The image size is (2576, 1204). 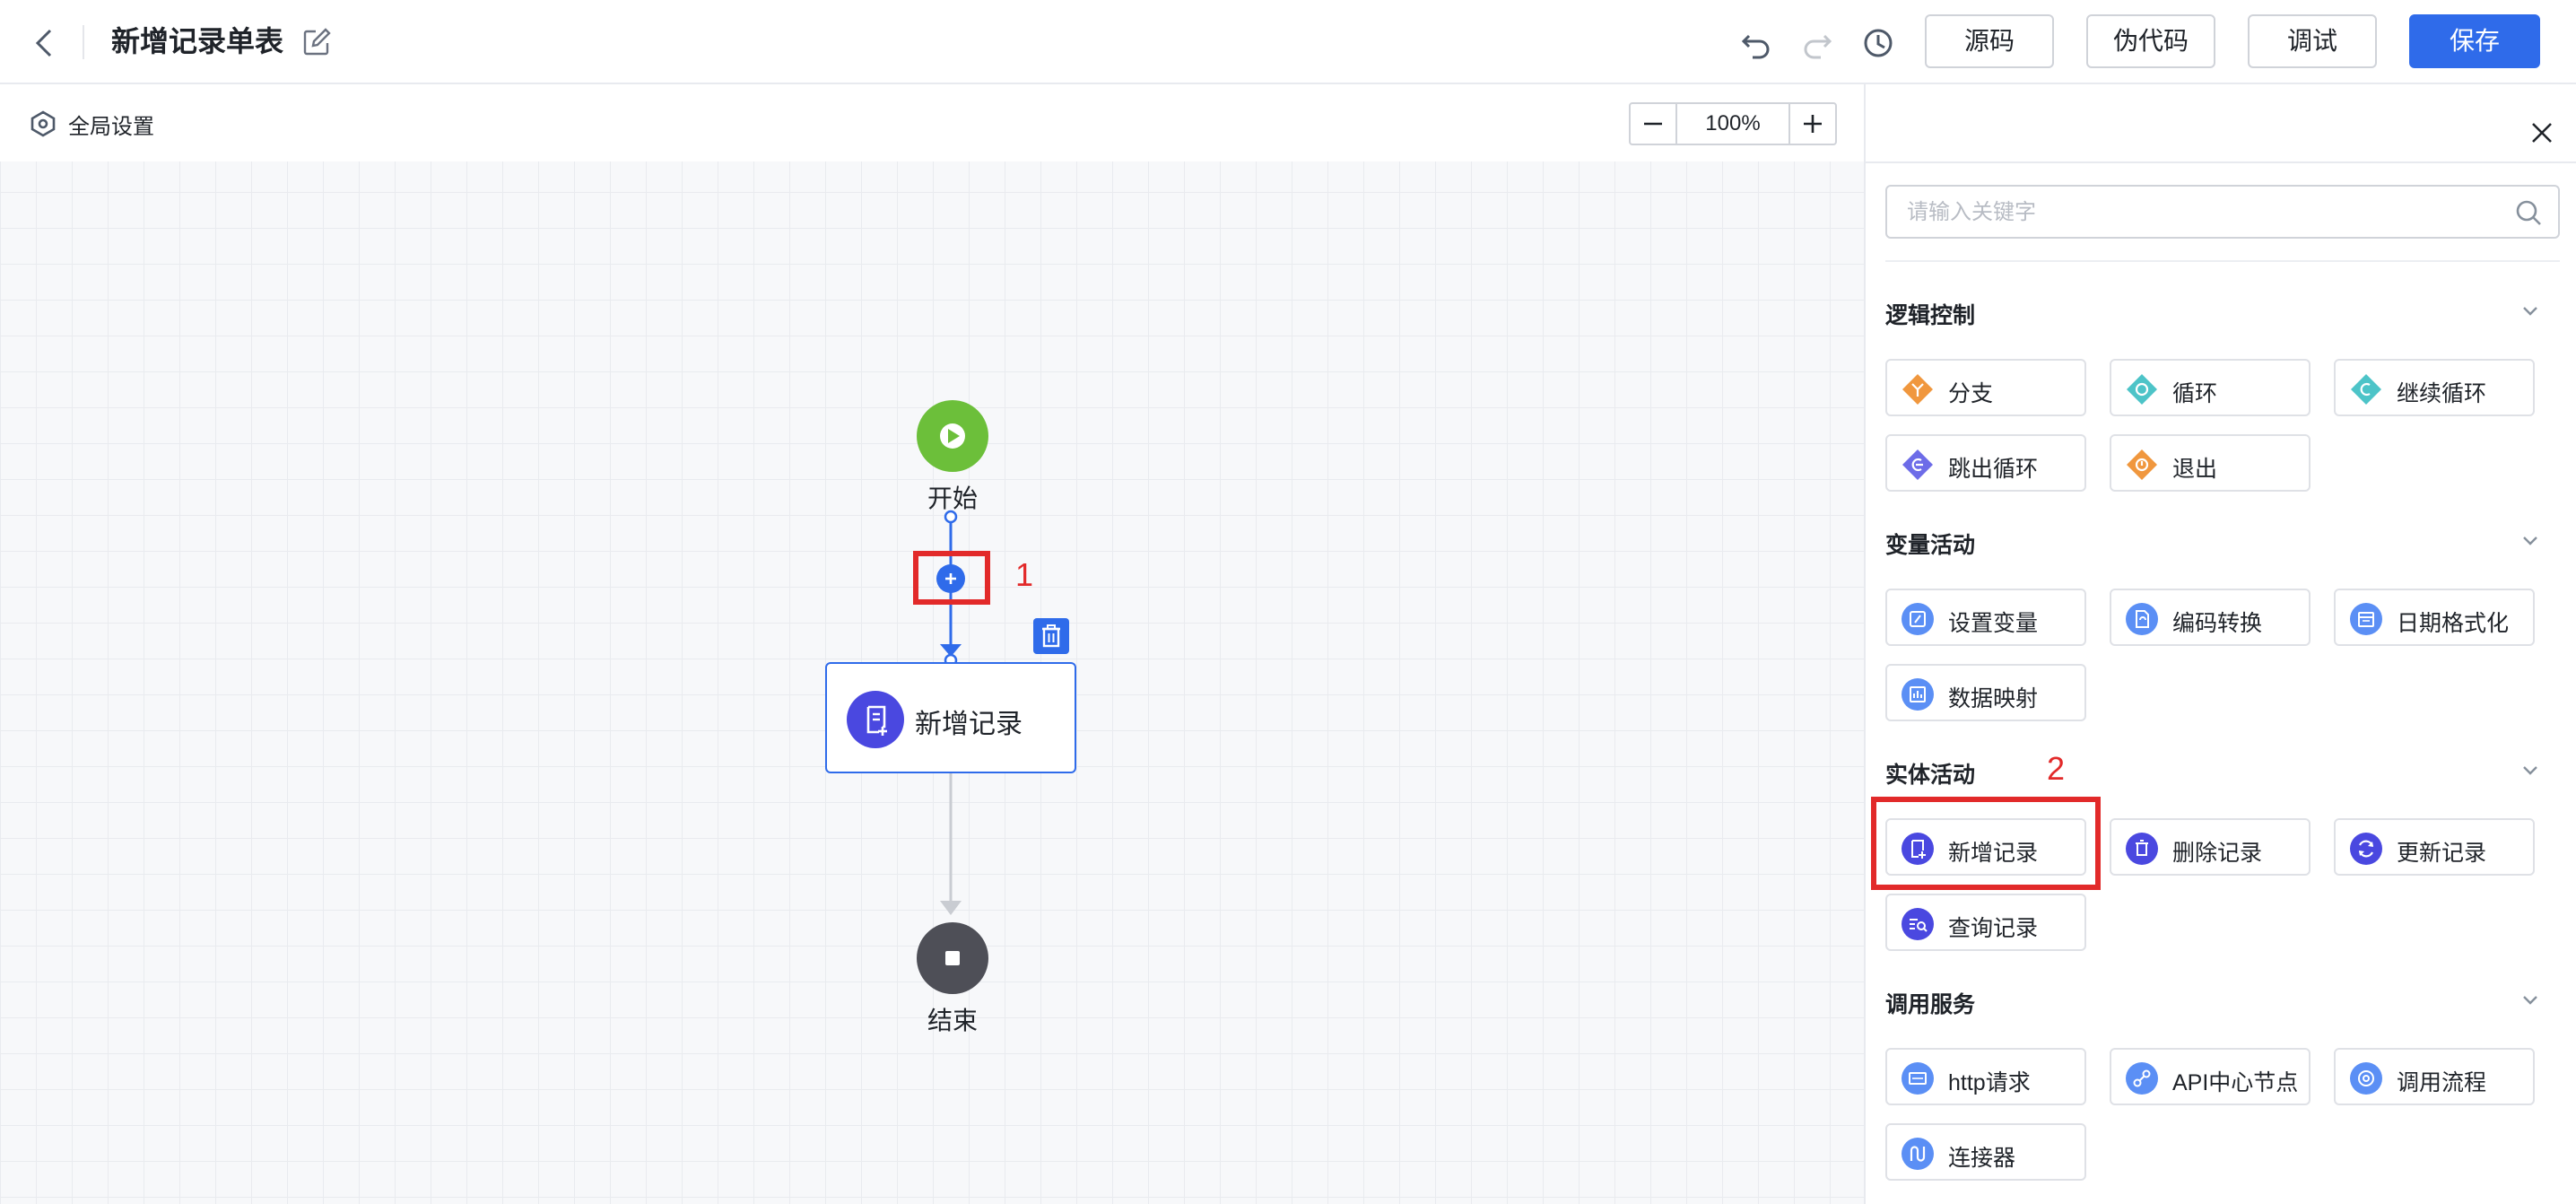 What do you see at coordinates (1024, 574) in the screenshot?
I see `annotation-1: 1` at bounding box center [1024, 574].